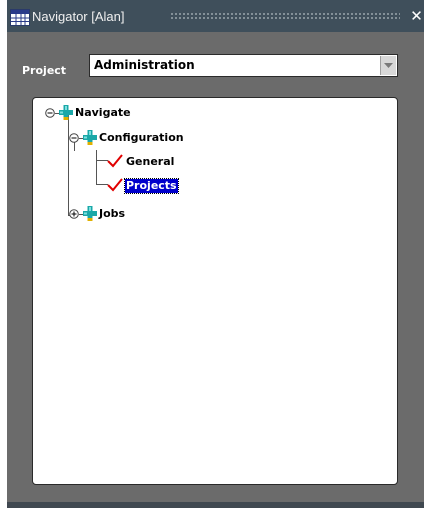 This screenshot has width=424, height=508. What do you see at coordinates (112, 214) in the screenshot?
I see `tree-node-jobs: Jobs` at bounding box center [112, 214].